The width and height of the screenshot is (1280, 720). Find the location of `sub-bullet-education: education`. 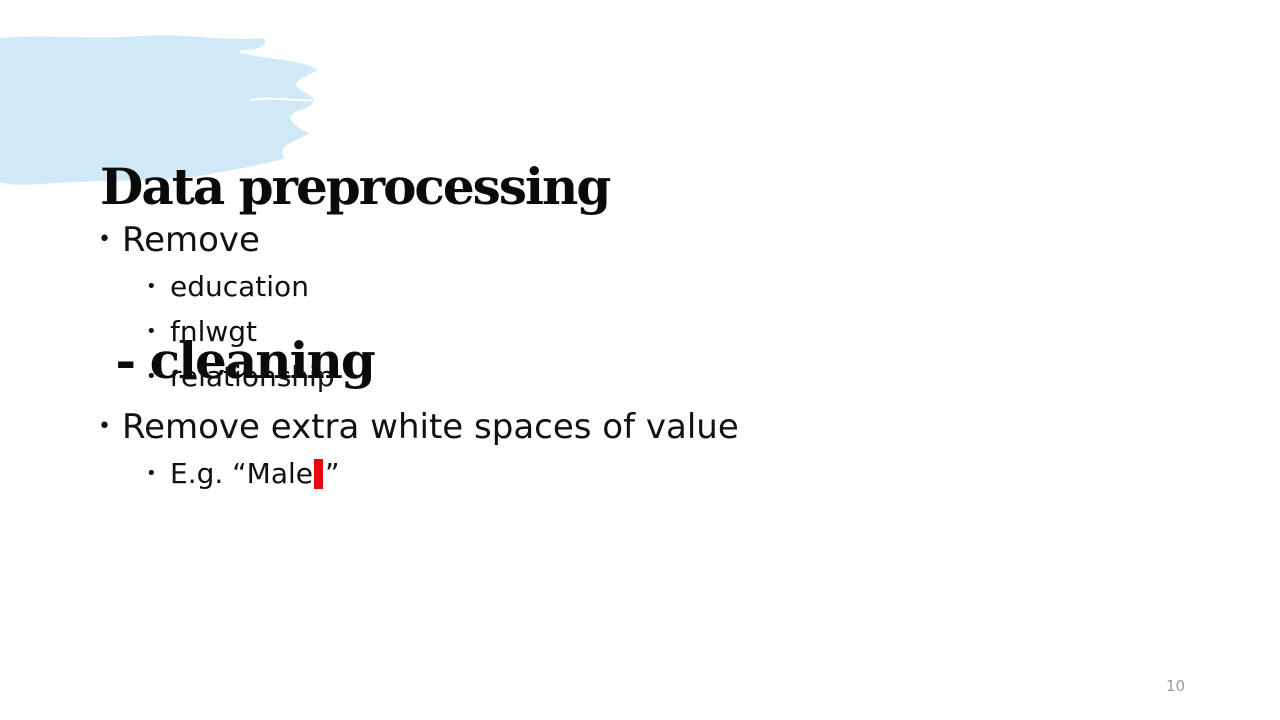

sub-bullet-education: education is located at coordinates (442, 286).